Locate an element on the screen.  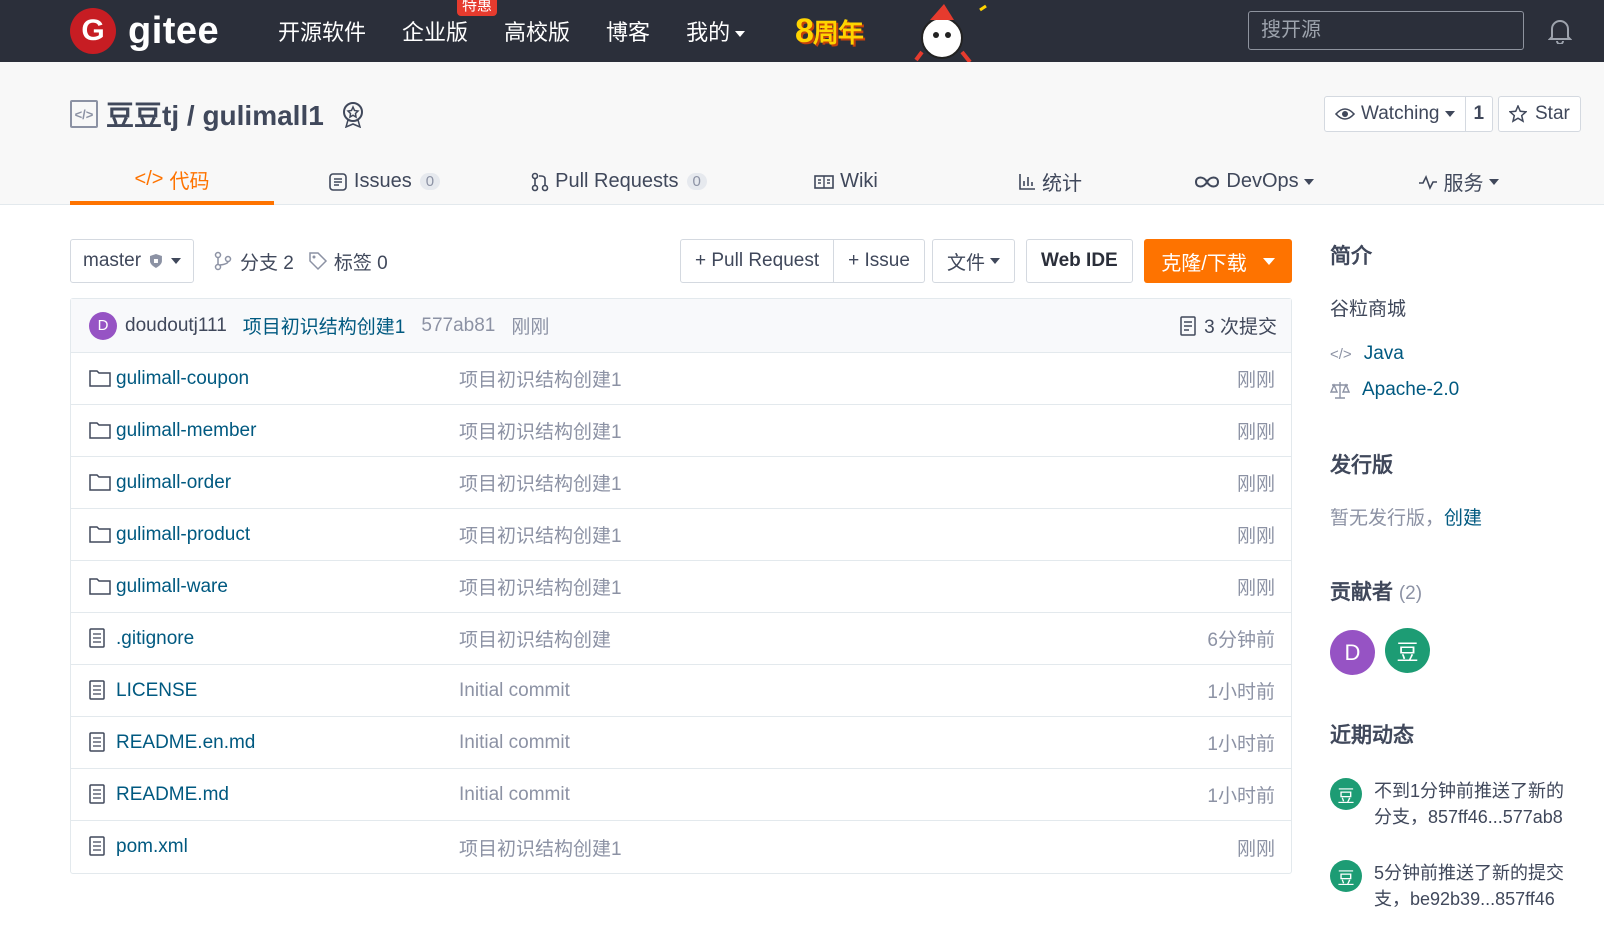
new-issue-button: + Issue is located at coordinates (879, 261).